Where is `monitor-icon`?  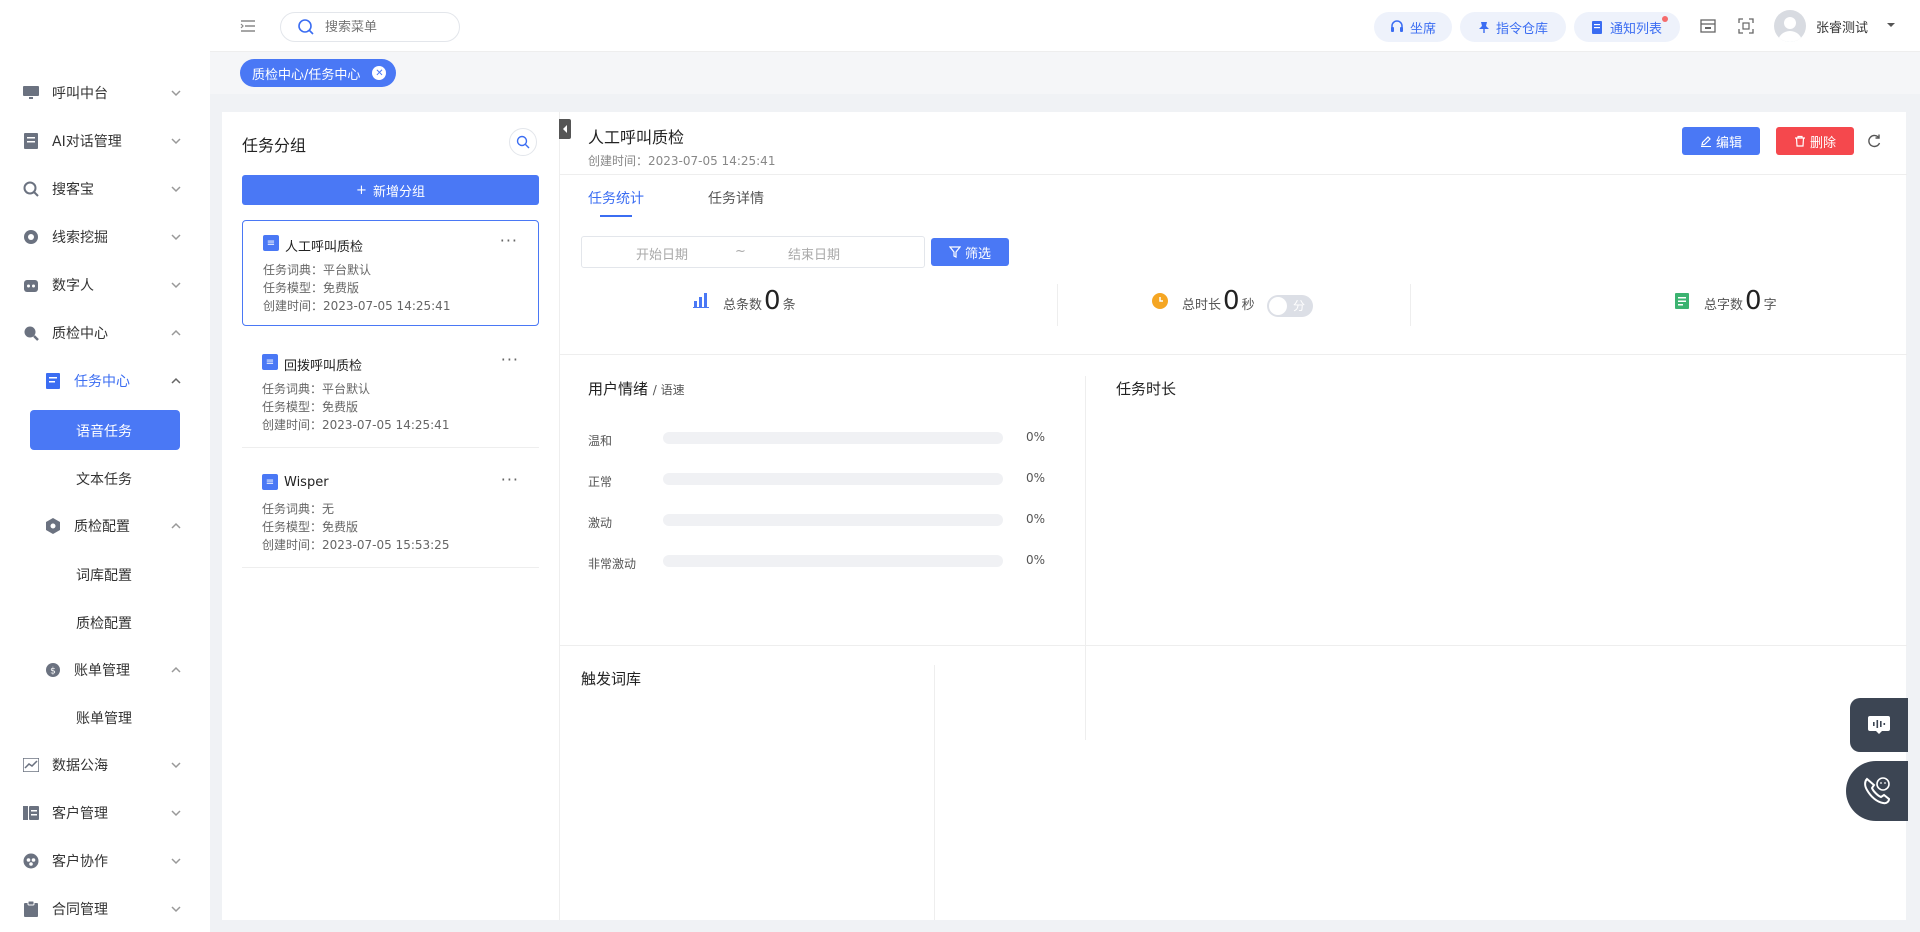
monitor-icon is located at coordinates (31, 93).